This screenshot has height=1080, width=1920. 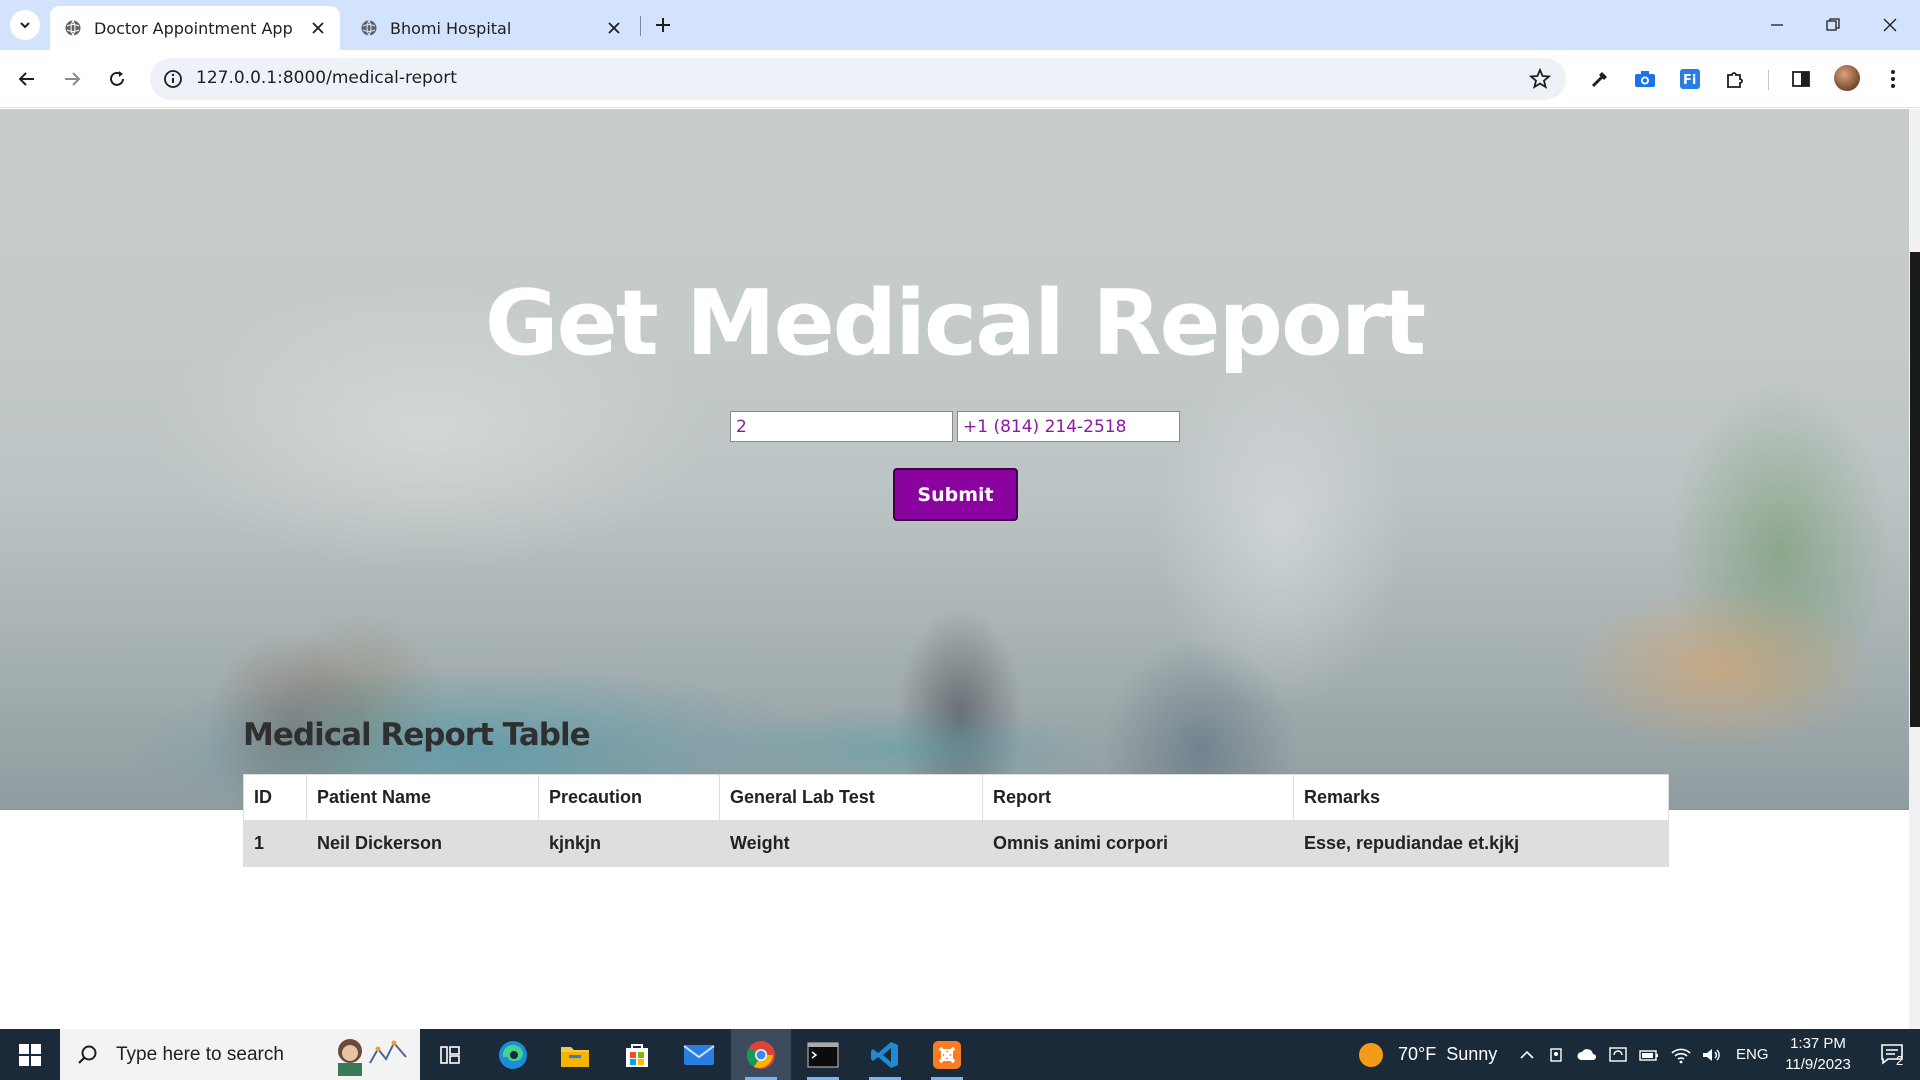 What do you see at coordinates (1915, 489) in the screenshot?
I see `scrollbar-thumb` at bounding box center [1915, 489].